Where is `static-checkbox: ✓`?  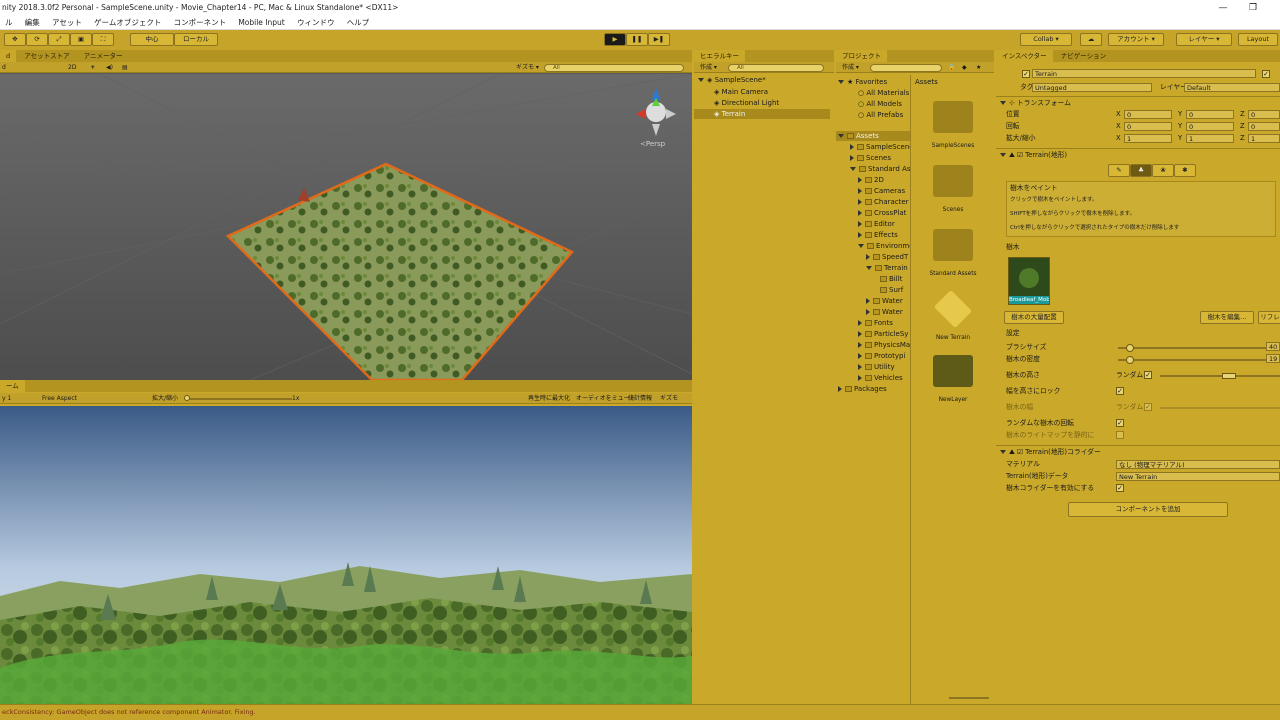
static-checkbox: ✓ is located at coordinates (1266, 74).